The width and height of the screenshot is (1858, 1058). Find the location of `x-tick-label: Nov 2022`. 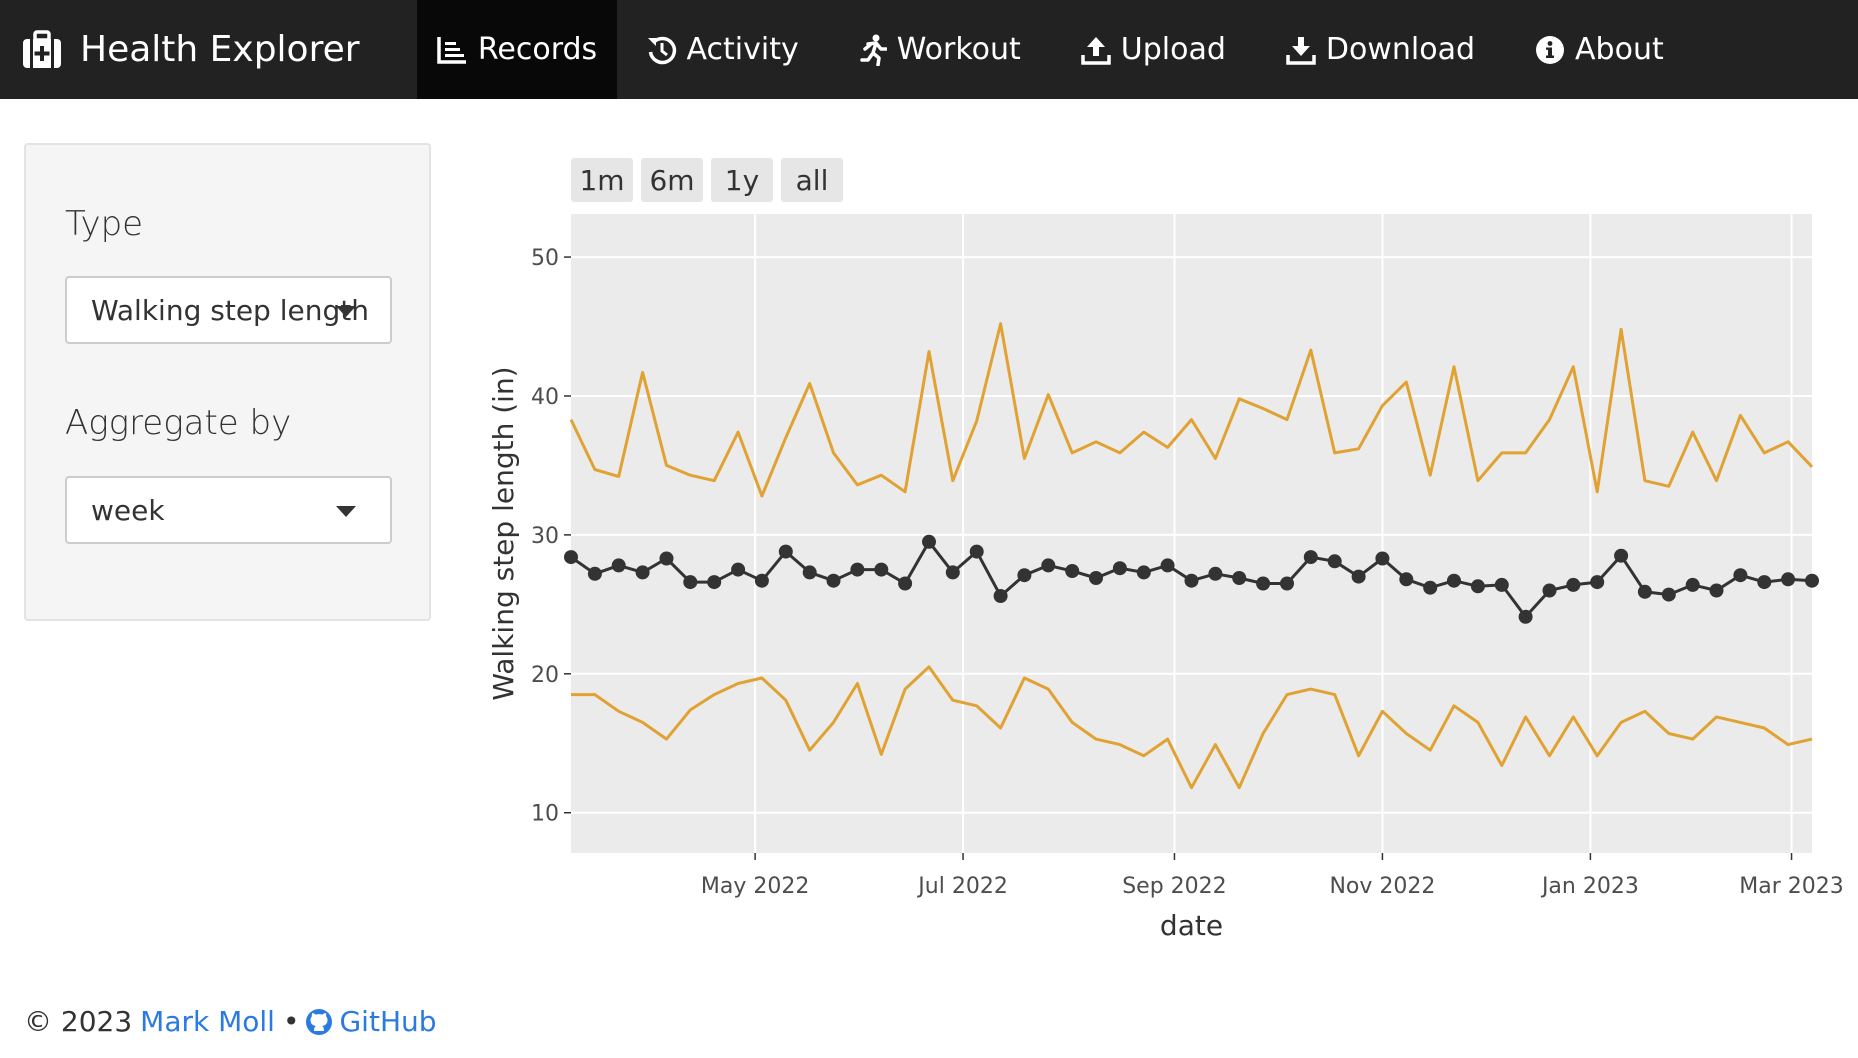

x-tick-label: Nov 2022 is located at coordinates (1382, 886).